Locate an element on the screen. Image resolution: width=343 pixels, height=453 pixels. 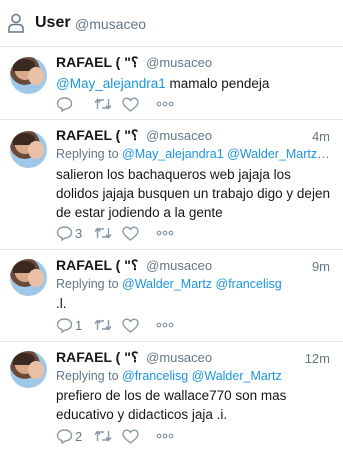
mention-link: @May_alejandra1 is located at coordinates (111, 83).